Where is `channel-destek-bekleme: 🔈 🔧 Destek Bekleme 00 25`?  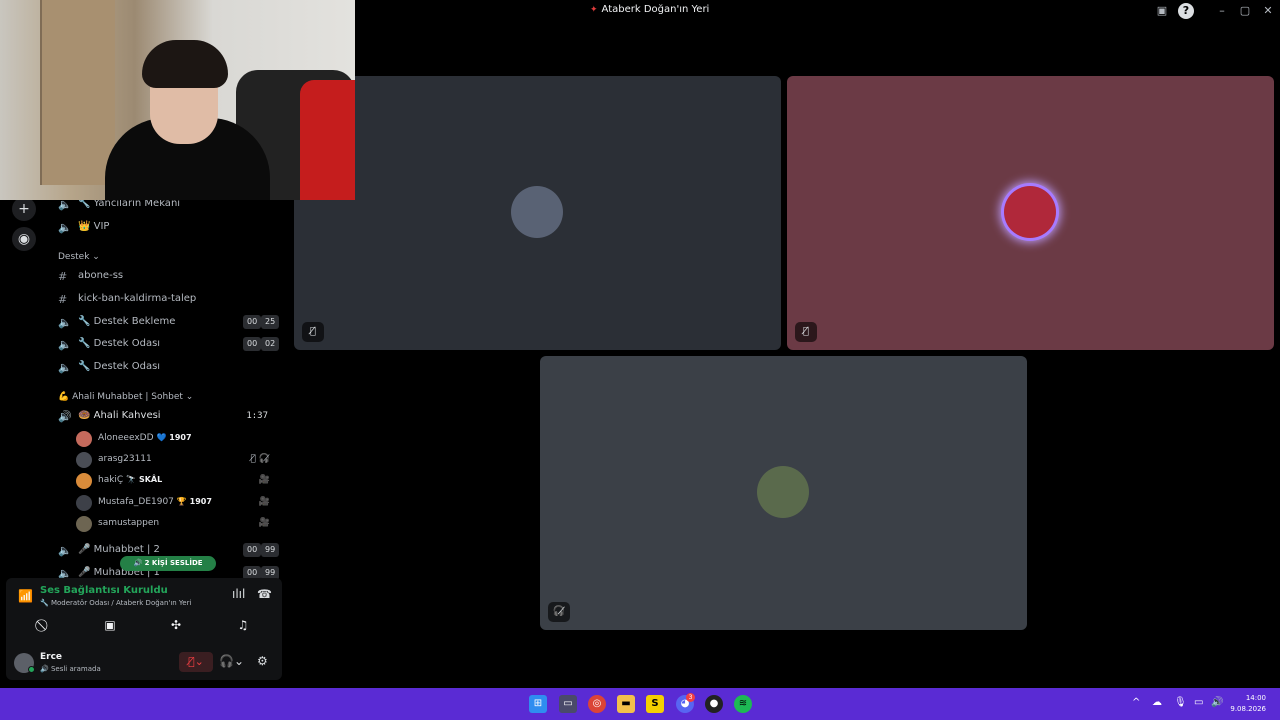
channel-destek-bekleme: 🔈 🔧 Destek Bekleme 00 25 is located at coordinates (169, 323).